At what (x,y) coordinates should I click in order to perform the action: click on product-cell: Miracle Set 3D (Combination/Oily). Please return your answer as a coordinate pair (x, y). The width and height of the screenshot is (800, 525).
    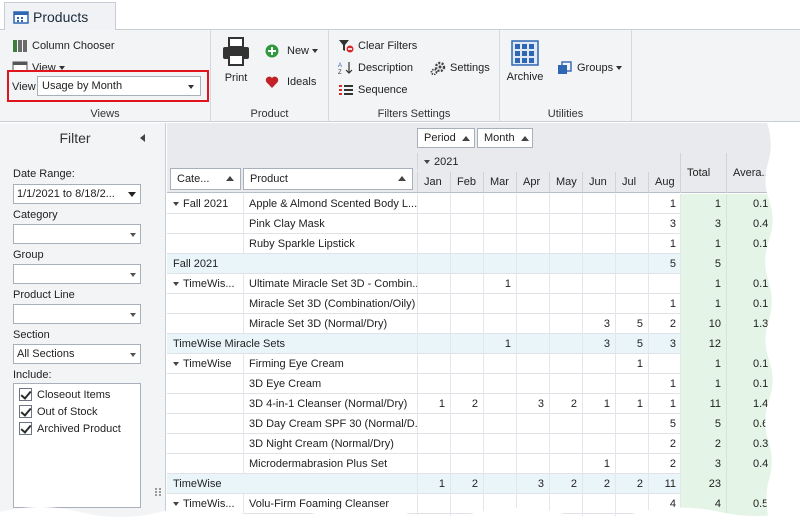
    Looking at the image, I should click on (330, 304).